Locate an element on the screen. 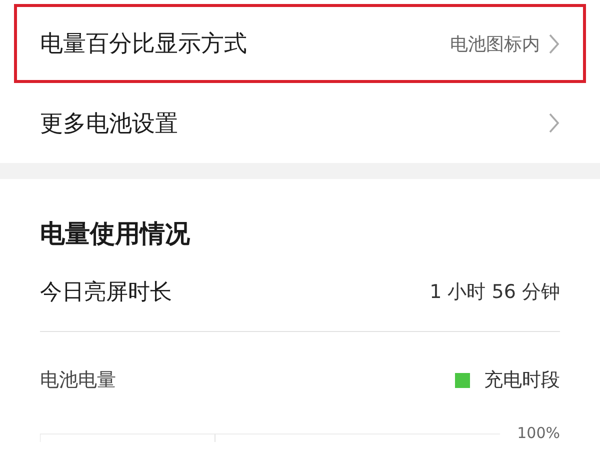 The image size is (600, 450). battery-label: 电池电量 is located at coordinates (78, 380).